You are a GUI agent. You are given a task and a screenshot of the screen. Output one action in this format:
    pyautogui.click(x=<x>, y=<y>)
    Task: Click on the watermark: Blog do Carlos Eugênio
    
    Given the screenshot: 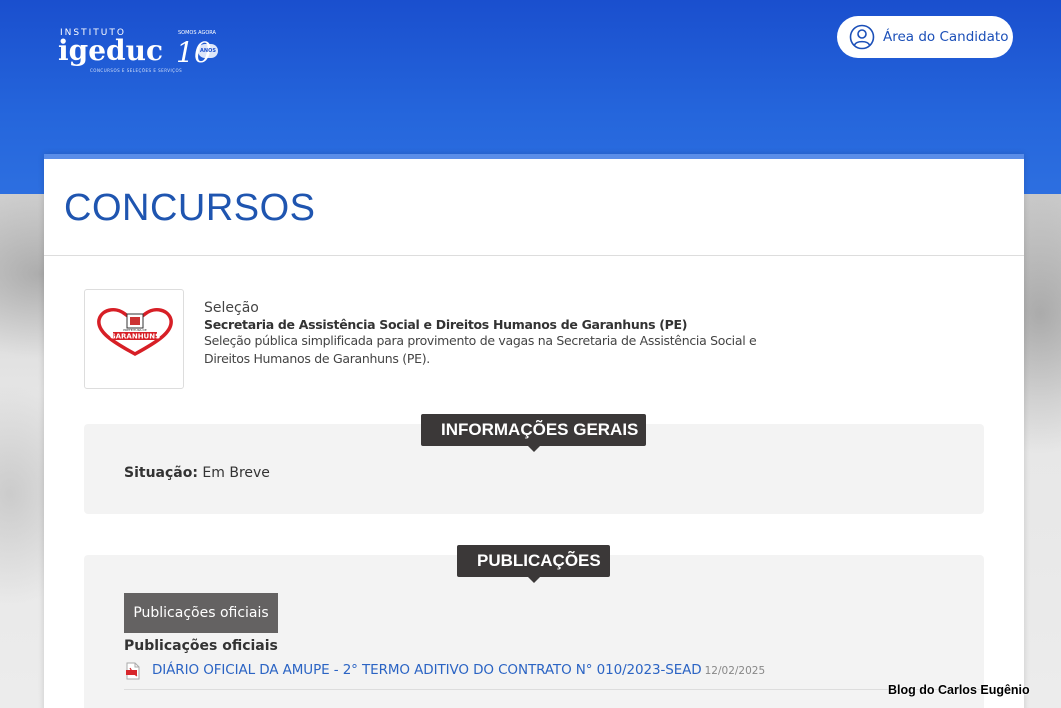 What is the action you would take?
    pyautogui.click(x=959, y=690)
    